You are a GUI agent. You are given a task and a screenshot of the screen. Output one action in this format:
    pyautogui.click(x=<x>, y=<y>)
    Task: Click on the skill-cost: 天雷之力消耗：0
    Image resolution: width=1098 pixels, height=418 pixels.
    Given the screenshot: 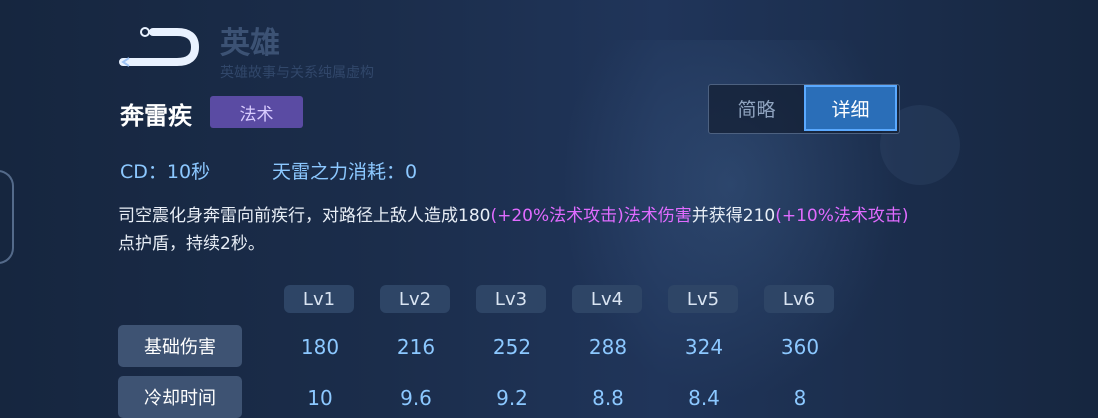 What is the action you would take?
    pyautogui.click(x=345, y=172)
    